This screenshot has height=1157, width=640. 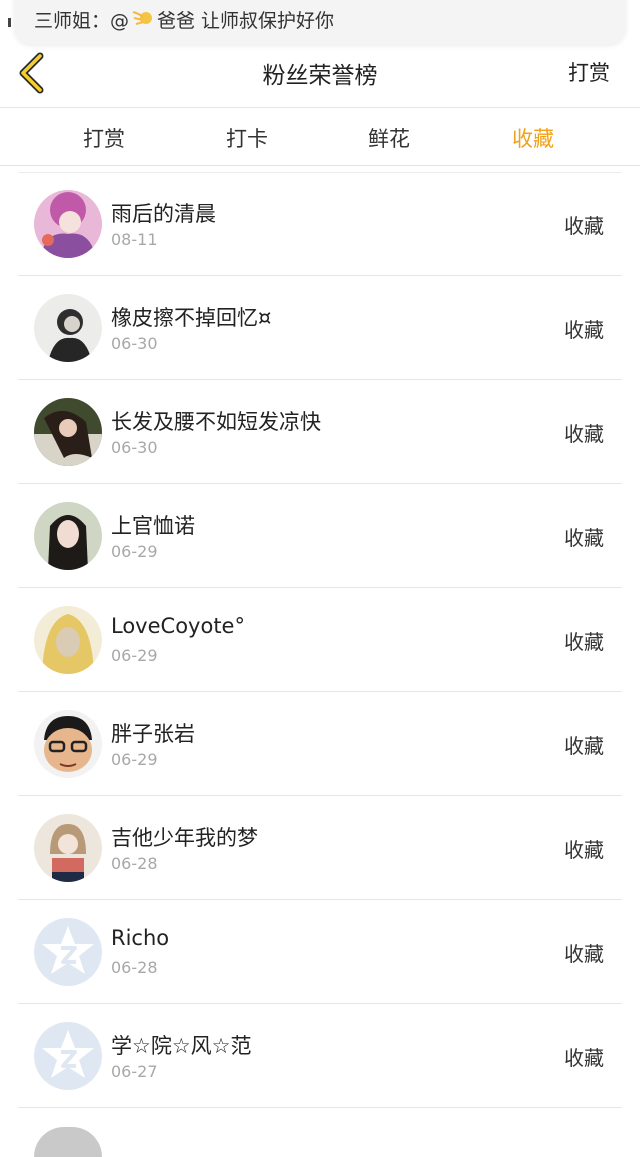 What do you see at coordinates (320, 224) in the screenshot?
I see `list-item: 雨后的清晨 08-11 收藏` at bounding box center [320, 224].